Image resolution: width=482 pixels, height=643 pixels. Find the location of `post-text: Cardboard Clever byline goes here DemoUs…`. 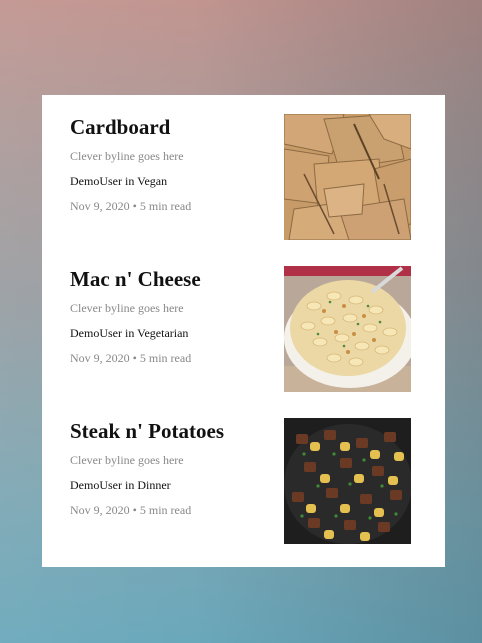

post-text: Cardboard Clever byline goes here DemoUs… is located at coordinates (172, 154).